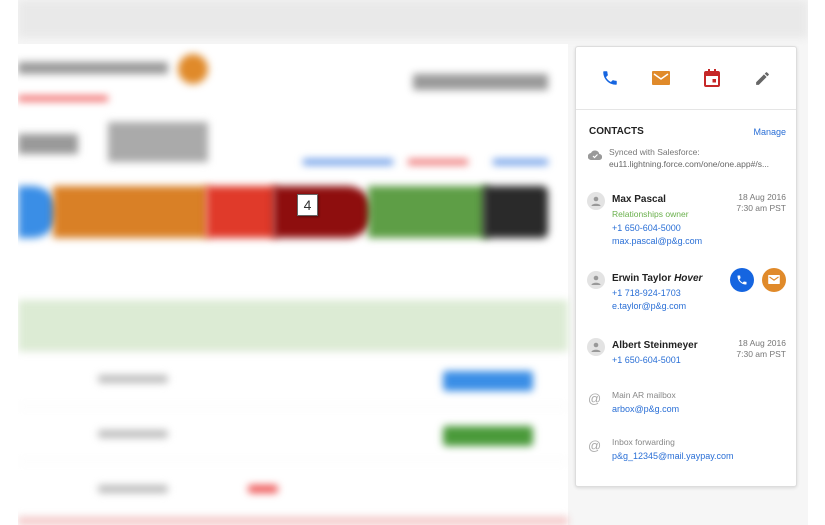 Image resolution: width=825 pixels, height=525 pixels. What do you see at coordinates (699, 229) in the screenshot?
I see `phone-link: +1 650-604-5000` at bounding box center [699, 229].